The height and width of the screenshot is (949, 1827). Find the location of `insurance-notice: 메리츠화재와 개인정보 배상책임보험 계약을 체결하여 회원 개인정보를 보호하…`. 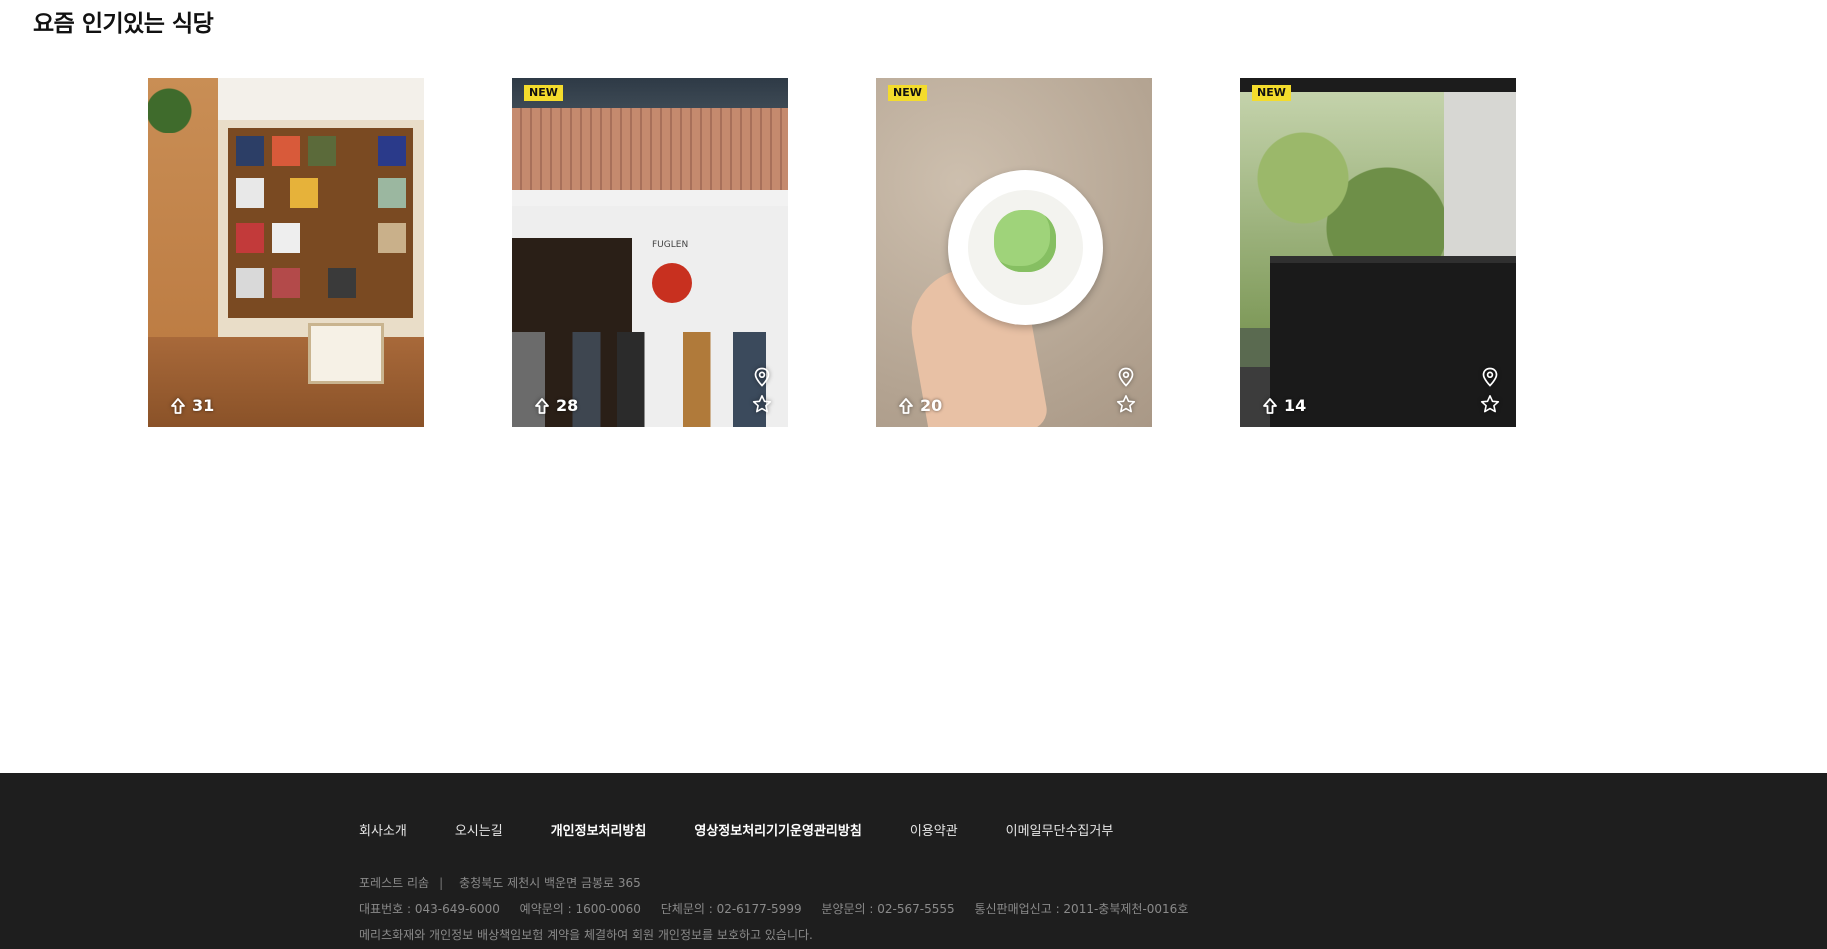

insurance-notice: 메리츠화재와 개인정보 배상책임보험 계약을 체결하여 회원 개인정보를 보호하… is located at coordinates (586, 935).